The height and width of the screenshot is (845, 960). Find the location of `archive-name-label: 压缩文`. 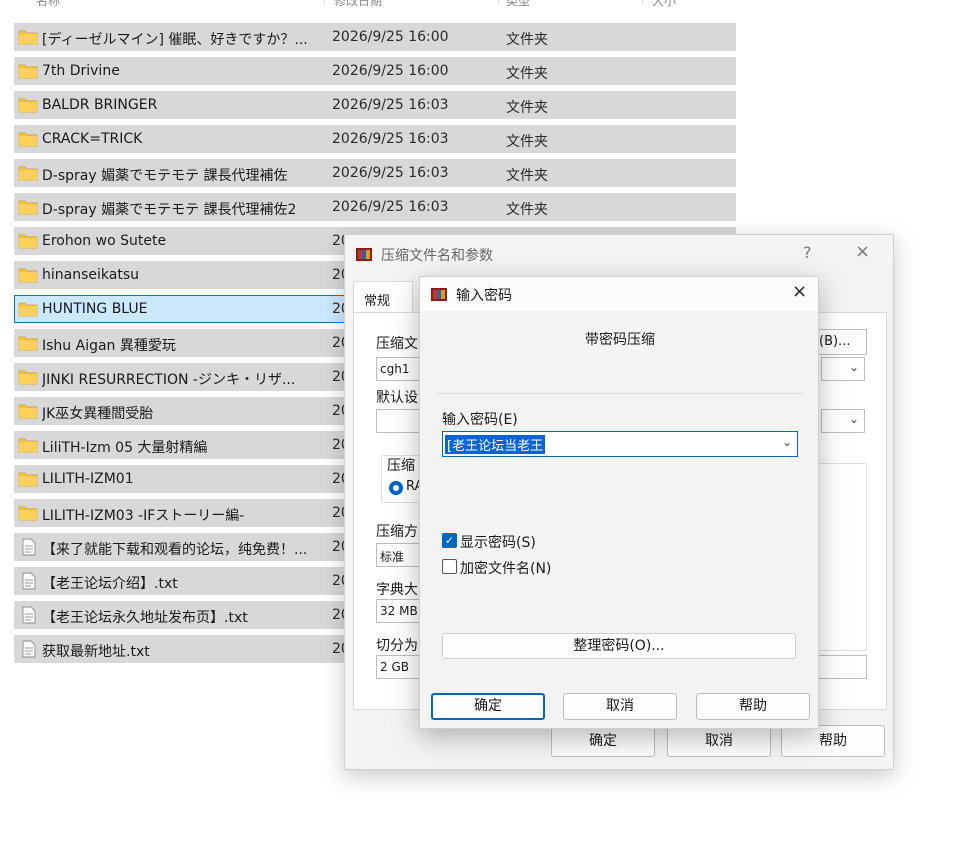

archive-name-label: 压缩文 is located at coordinates (397, 344).